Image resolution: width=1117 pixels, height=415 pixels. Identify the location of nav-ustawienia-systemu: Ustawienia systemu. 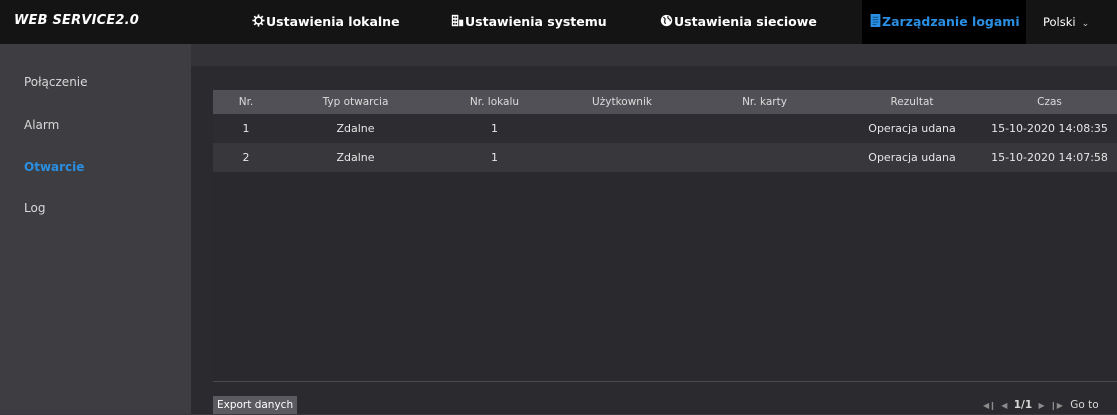
(529, 22).